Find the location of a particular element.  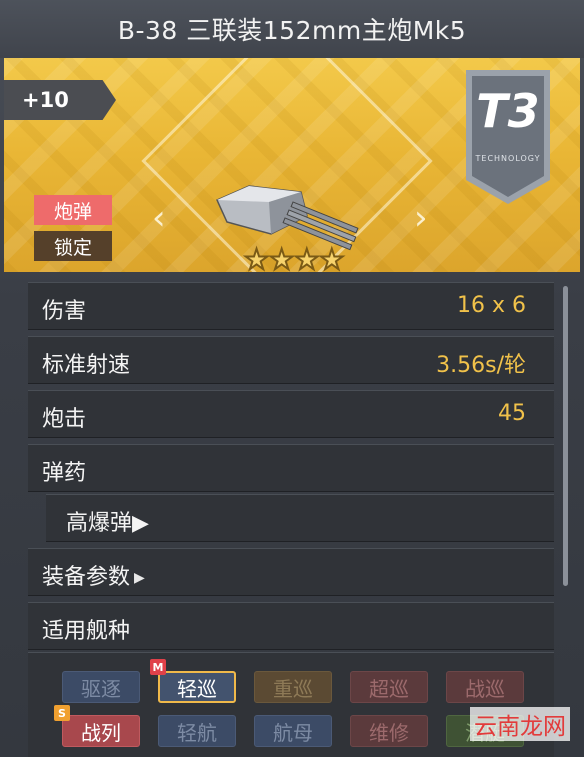

tag-repair: 维修 is located at coordinates (389, 731).